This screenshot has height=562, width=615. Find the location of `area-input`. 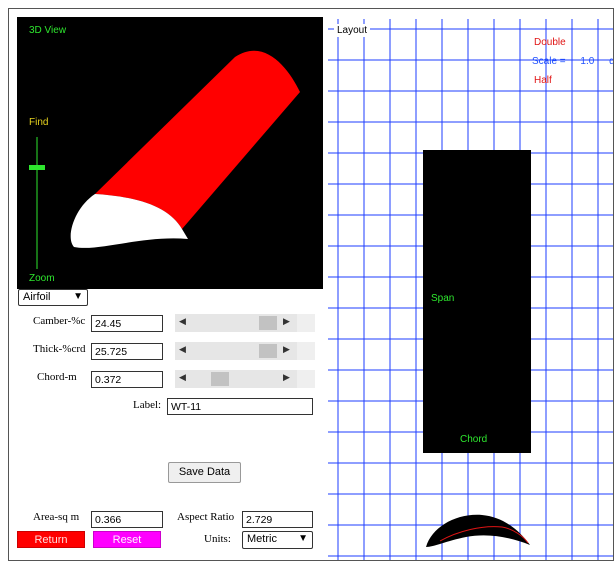

area-input is located at coordinates (127, 519).